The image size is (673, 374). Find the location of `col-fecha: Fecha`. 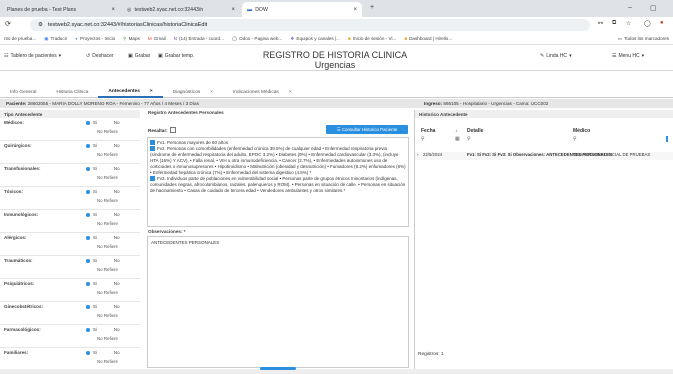

col-fecha: Fecha is located at coordinates (428, 130).